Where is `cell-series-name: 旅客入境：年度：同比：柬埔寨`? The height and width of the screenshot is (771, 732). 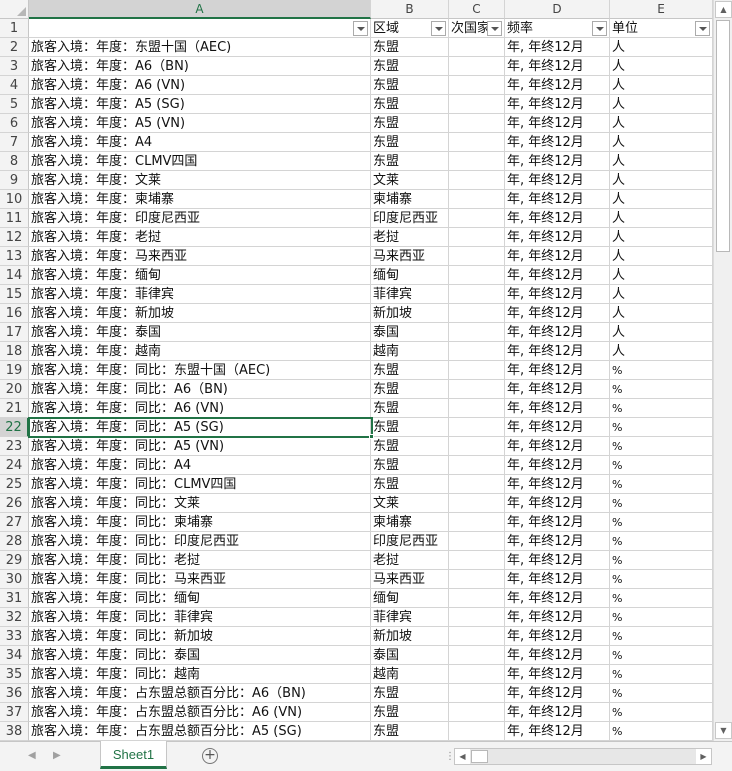
cell-series-name: 旅客入境：年度：同比：柬埔寨 is located at coordinates (200, 522).